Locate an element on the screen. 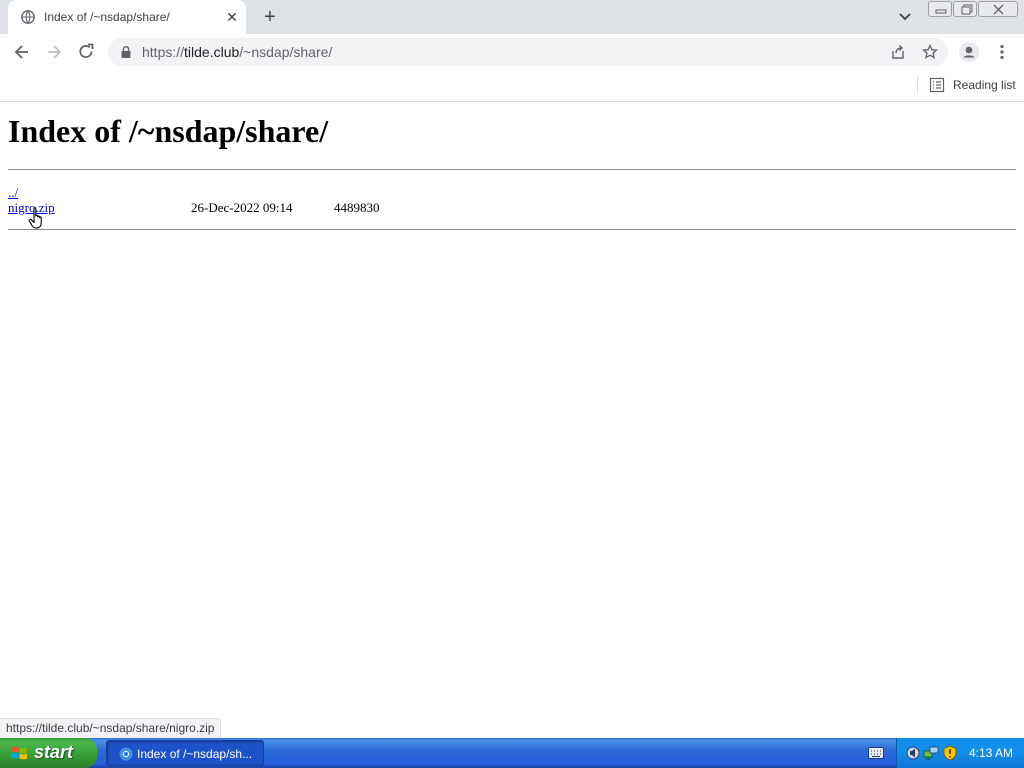 This screenshot has width=1024, height=768. browser-toolbar: https://tilde.club/~nsdap/share/ is located at coordinates (512, 52).